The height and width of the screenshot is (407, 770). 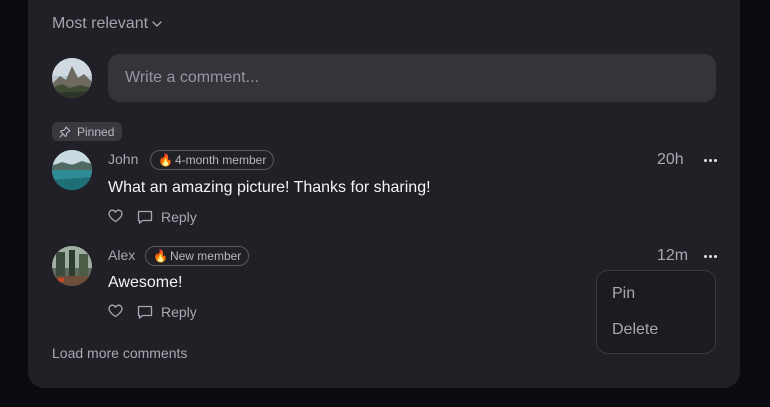 I want to click on sort-label: Most relevant, so click(x=100, y=23).